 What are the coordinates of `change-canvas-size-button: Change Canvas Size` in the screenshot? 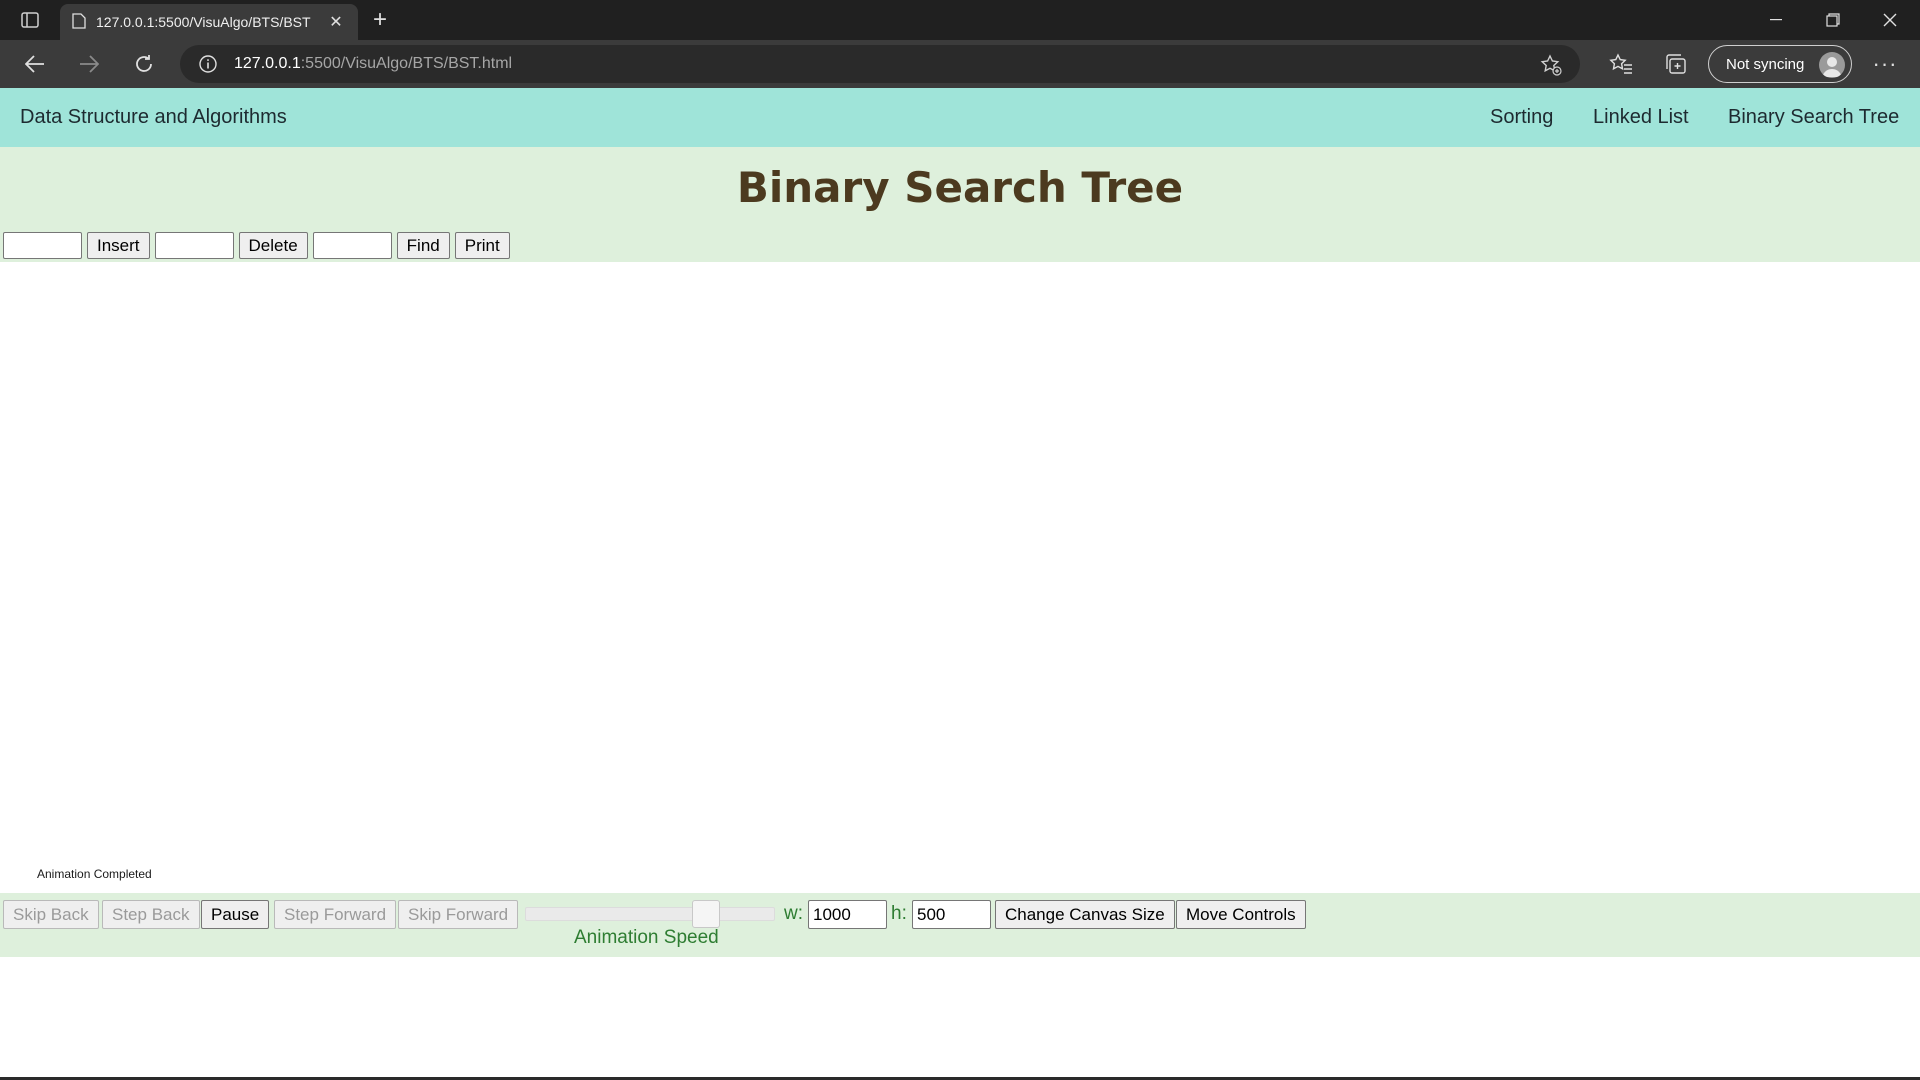 It's located at (1085, 914).